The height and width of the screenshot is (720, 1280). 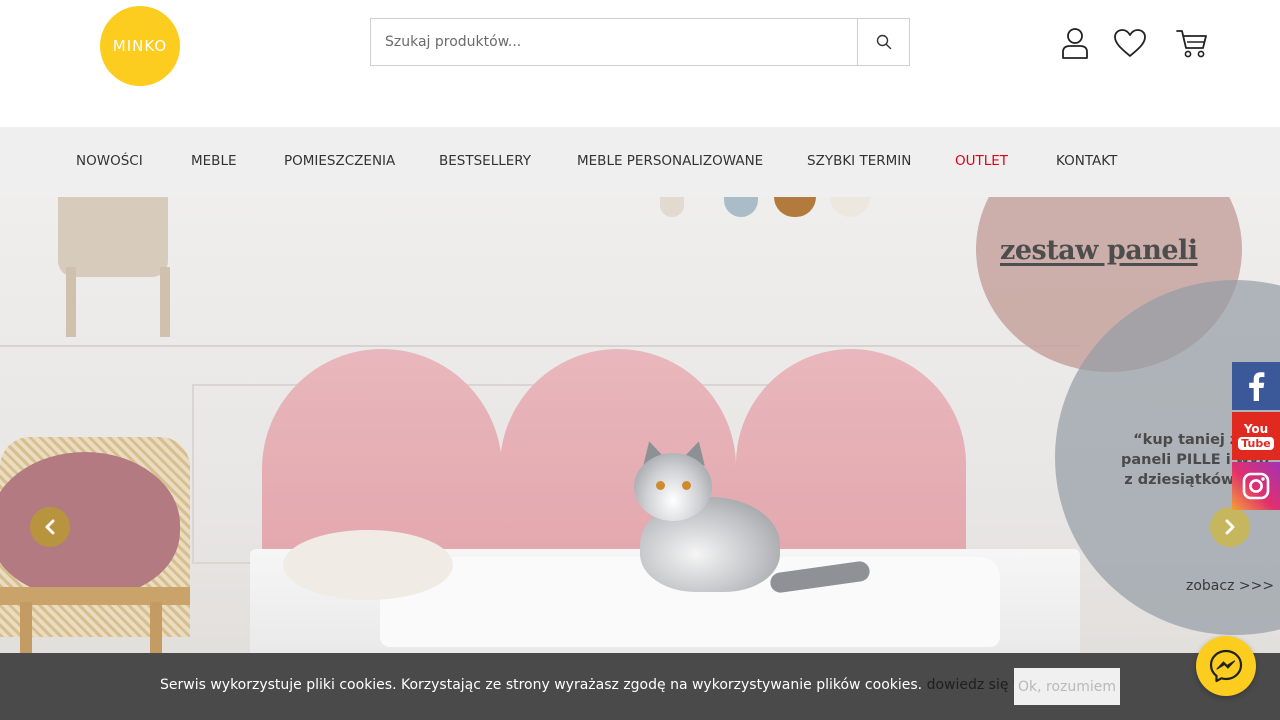 I want to click on facebook-button, so click(x=1256, y=386).